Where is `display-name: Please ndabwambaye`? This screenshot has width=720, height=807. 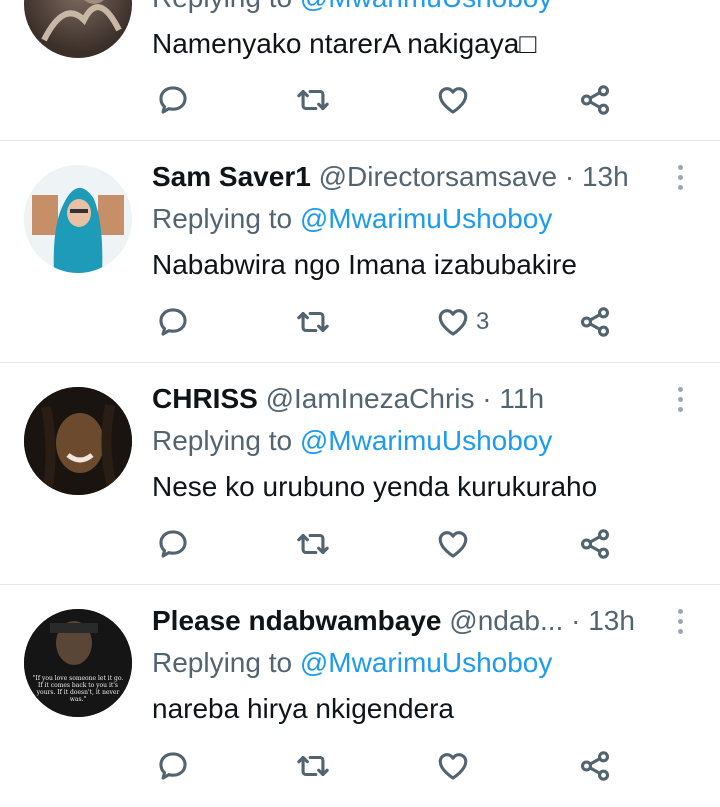 display-name: Please ndabwambaye is located at coordinates (296, 620).